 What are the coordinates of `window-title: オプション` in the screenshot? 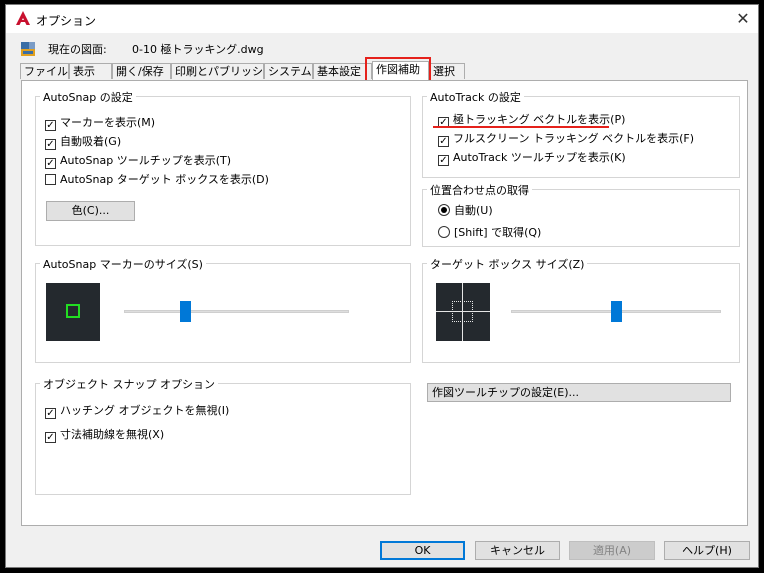 It's located at (66, 21).